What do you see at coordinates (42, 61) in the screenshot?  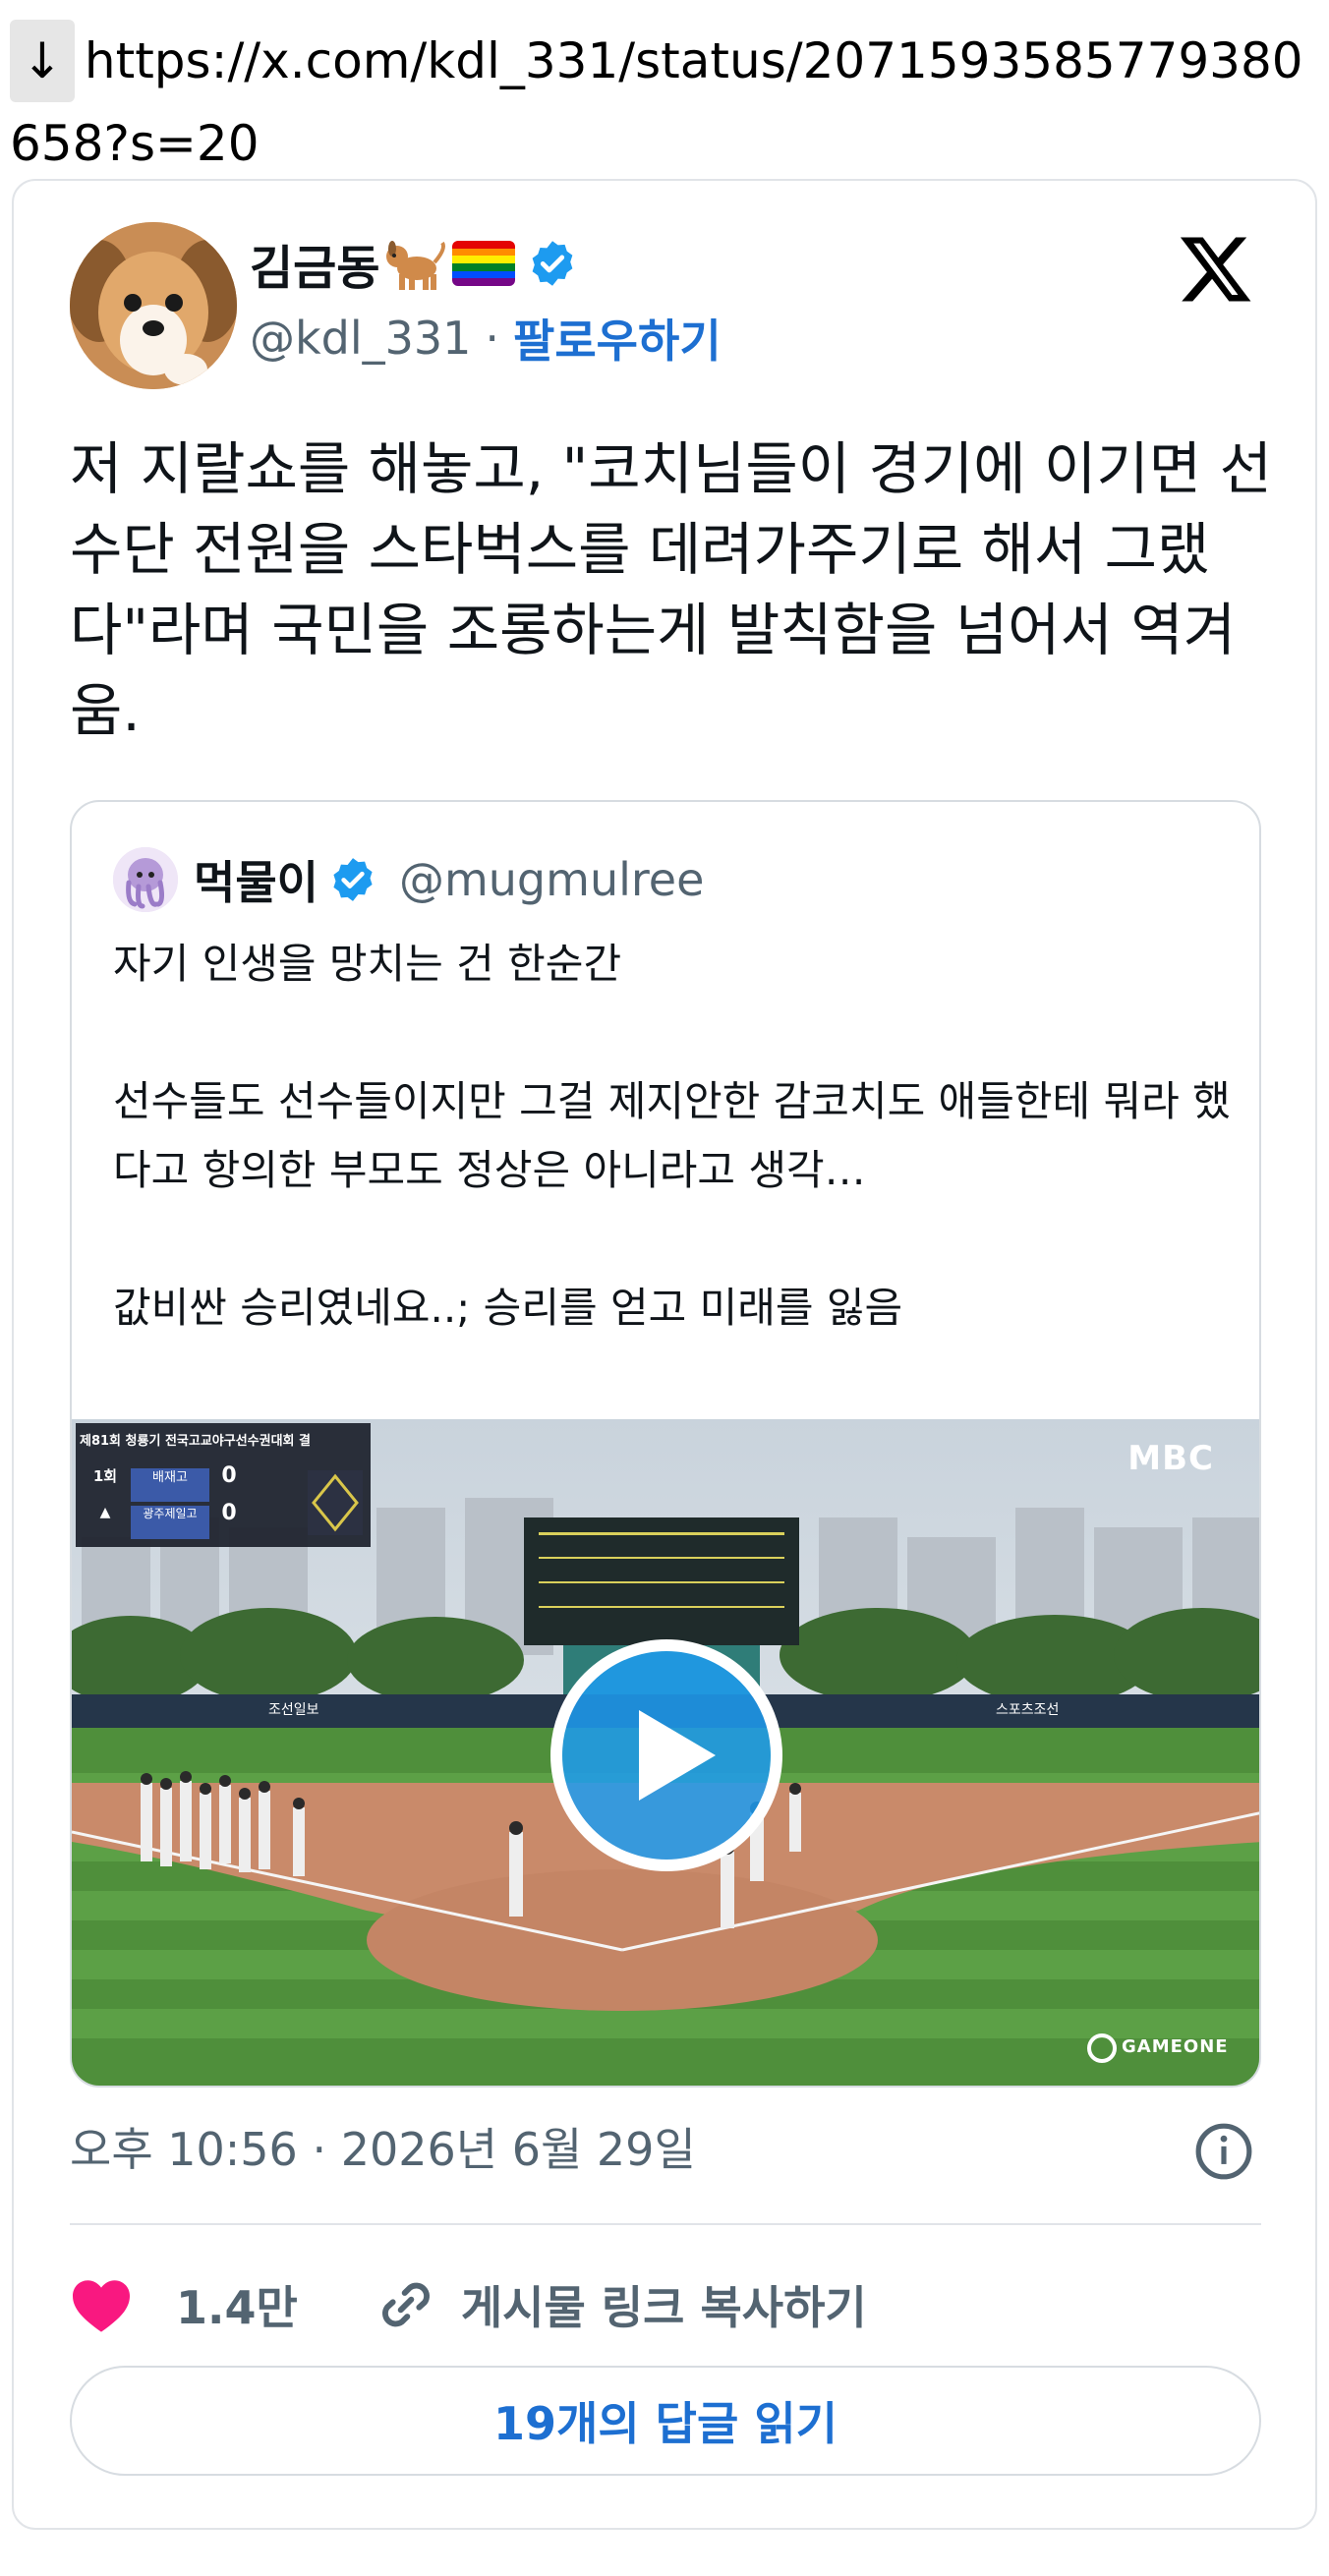 I see `down-arrow-icon: ↓` at bounding box center [42, 61].